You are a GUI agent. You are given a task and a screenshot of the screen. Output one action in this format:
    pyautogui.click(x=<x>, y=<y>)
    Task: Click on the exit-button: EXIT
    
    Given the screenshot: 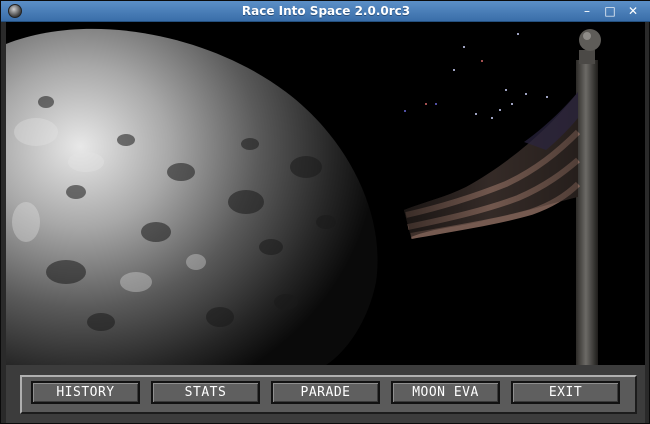 What is the action you would take?
    pyautogui.click(x=565, y=392)
    